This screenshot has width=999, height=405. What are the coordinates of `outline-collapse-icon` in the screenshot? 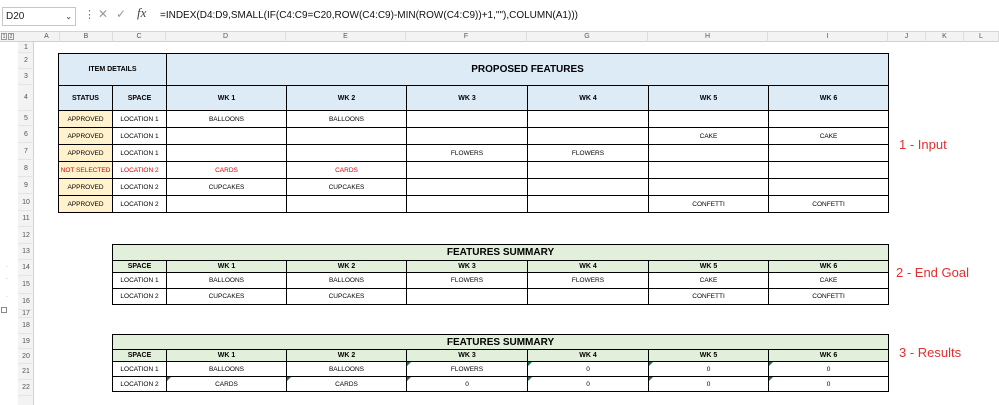 It's located at (4, 310).